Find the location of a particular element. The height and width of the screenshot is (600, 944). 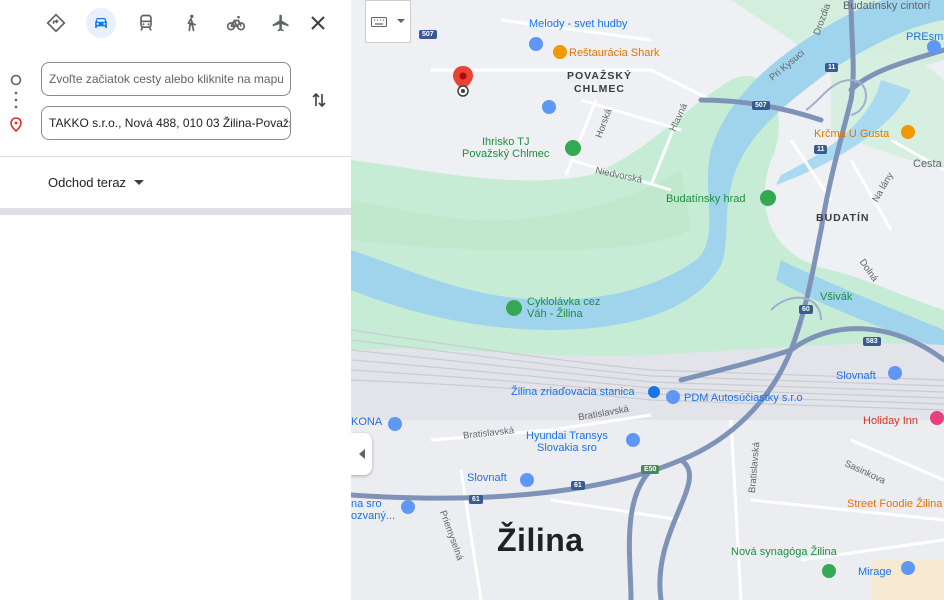

origin-input is located at coordinates (166, 79).